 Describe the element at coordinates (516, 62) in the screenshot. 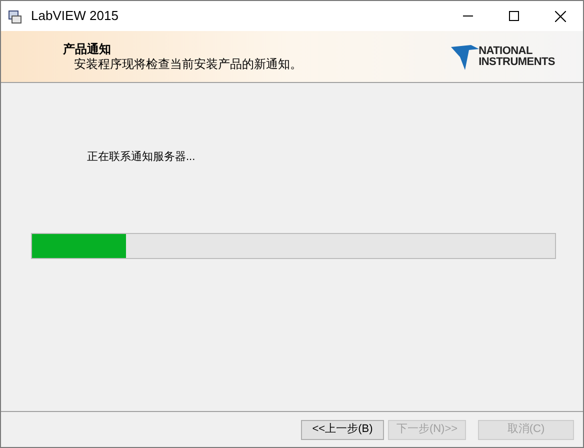

I see `logo-text: INSTRUMENTS` at that location.